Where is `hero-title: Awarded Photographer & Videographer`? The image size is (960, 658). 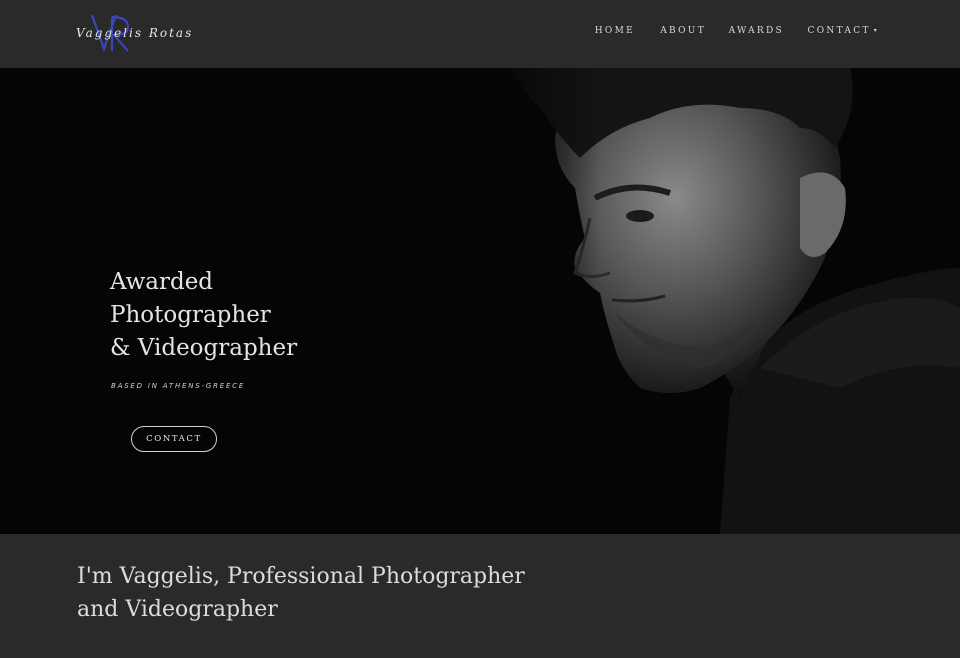
hero-title: Awarded Photographer & Videographer is located at coordinates (240, 315).